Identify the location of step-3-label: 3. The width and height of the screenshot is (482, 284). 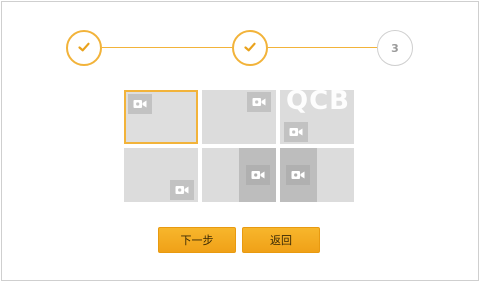
(395, 48).